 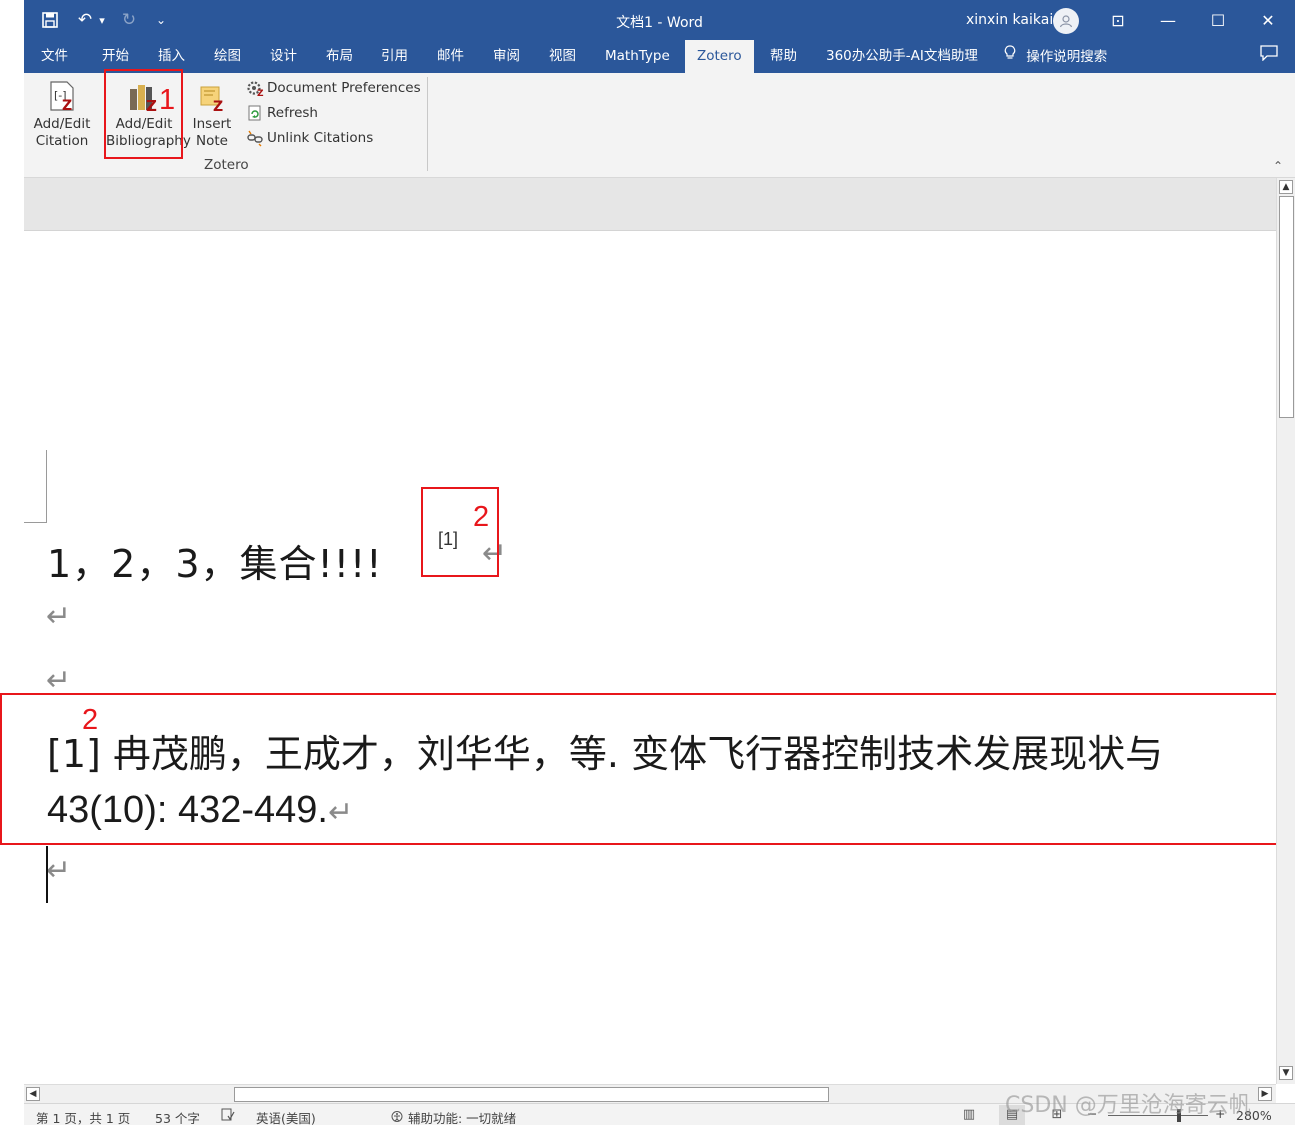 What do you see at coordinates (1128, 1105) in the screenshot?
I see `watermark: CSDN @万里沧海寄云帆` at bounding box center [1128, 1105].